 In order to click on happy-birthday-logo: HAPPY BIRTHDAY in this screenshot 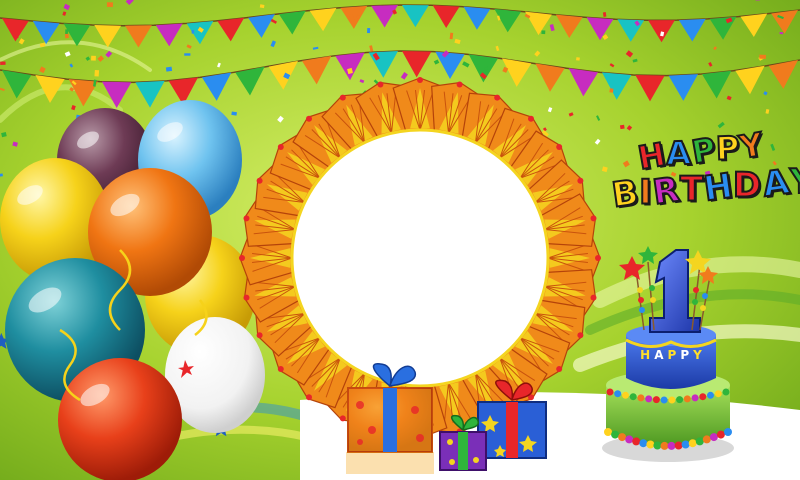, I will do `click(704, 172)`.